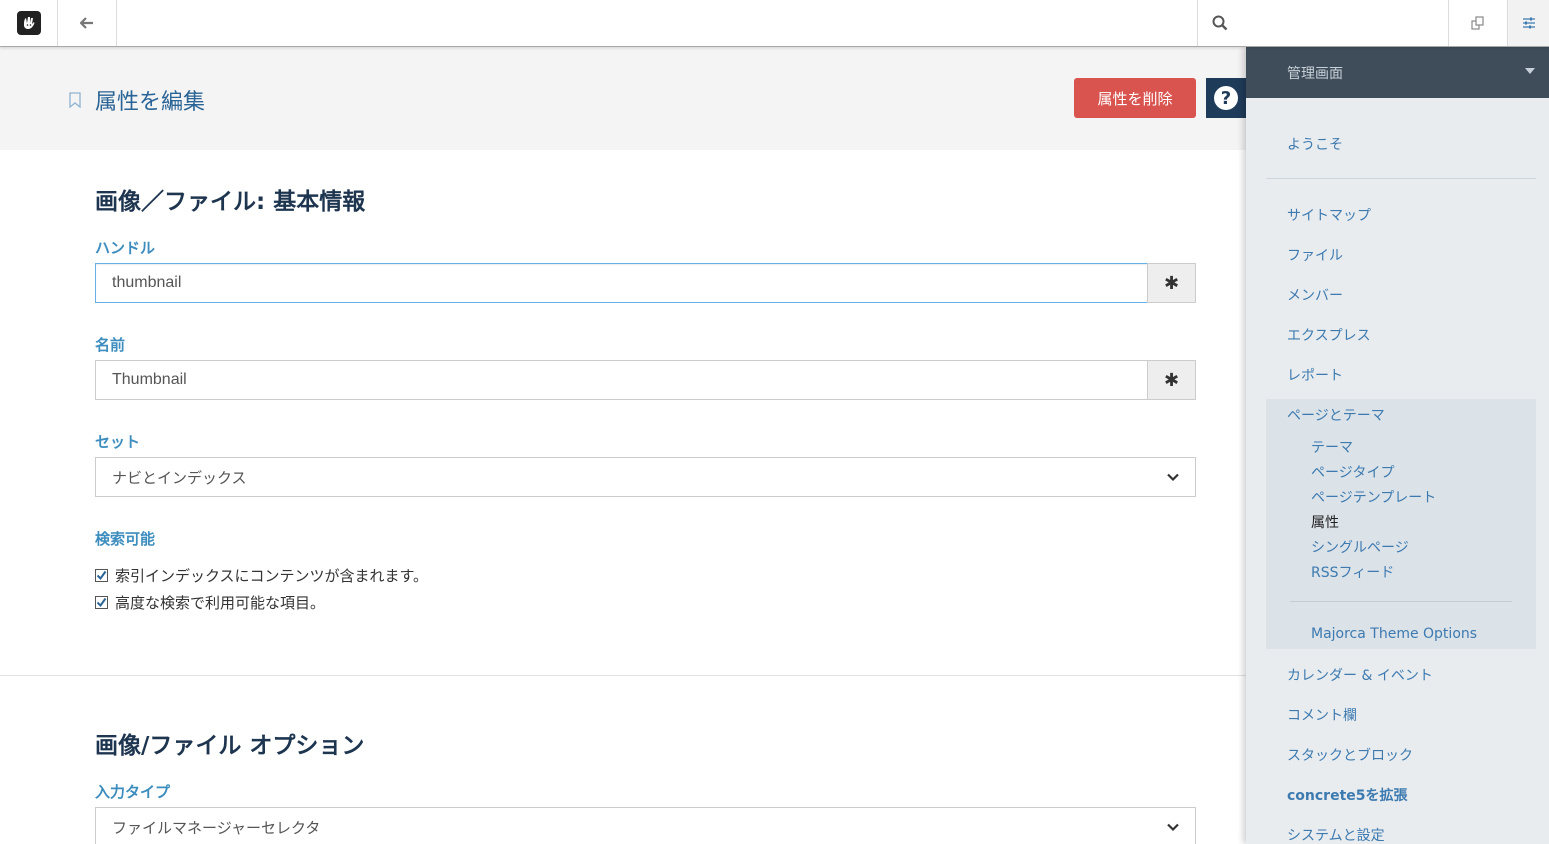 Image resolution: width=1549 pixels, height=844 pixels. Describe the element at coordinates (1352, 572) in the screenshot. I see `sidebar-subitem-rss-feeds: RSSフィード` at that location.